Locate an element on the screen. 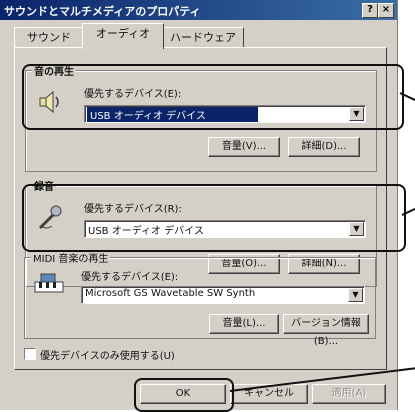  midi-keyboard-icon is located at coordinates (49, 283).